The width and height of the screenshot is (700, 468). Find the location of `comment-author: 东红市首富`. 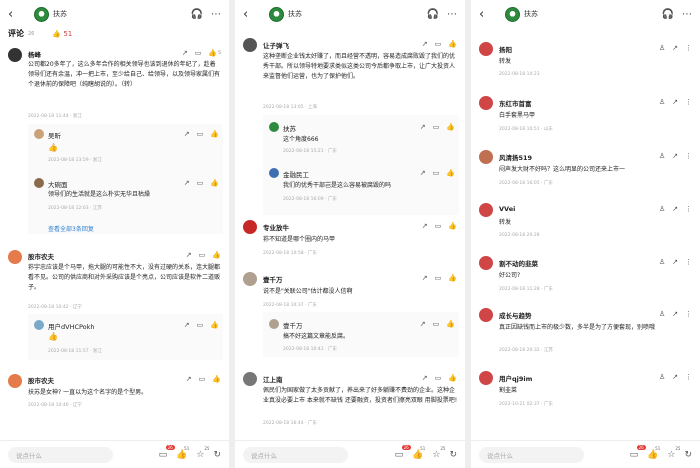

comment-author: 东红市首富 is located at coordinates (515, 103).